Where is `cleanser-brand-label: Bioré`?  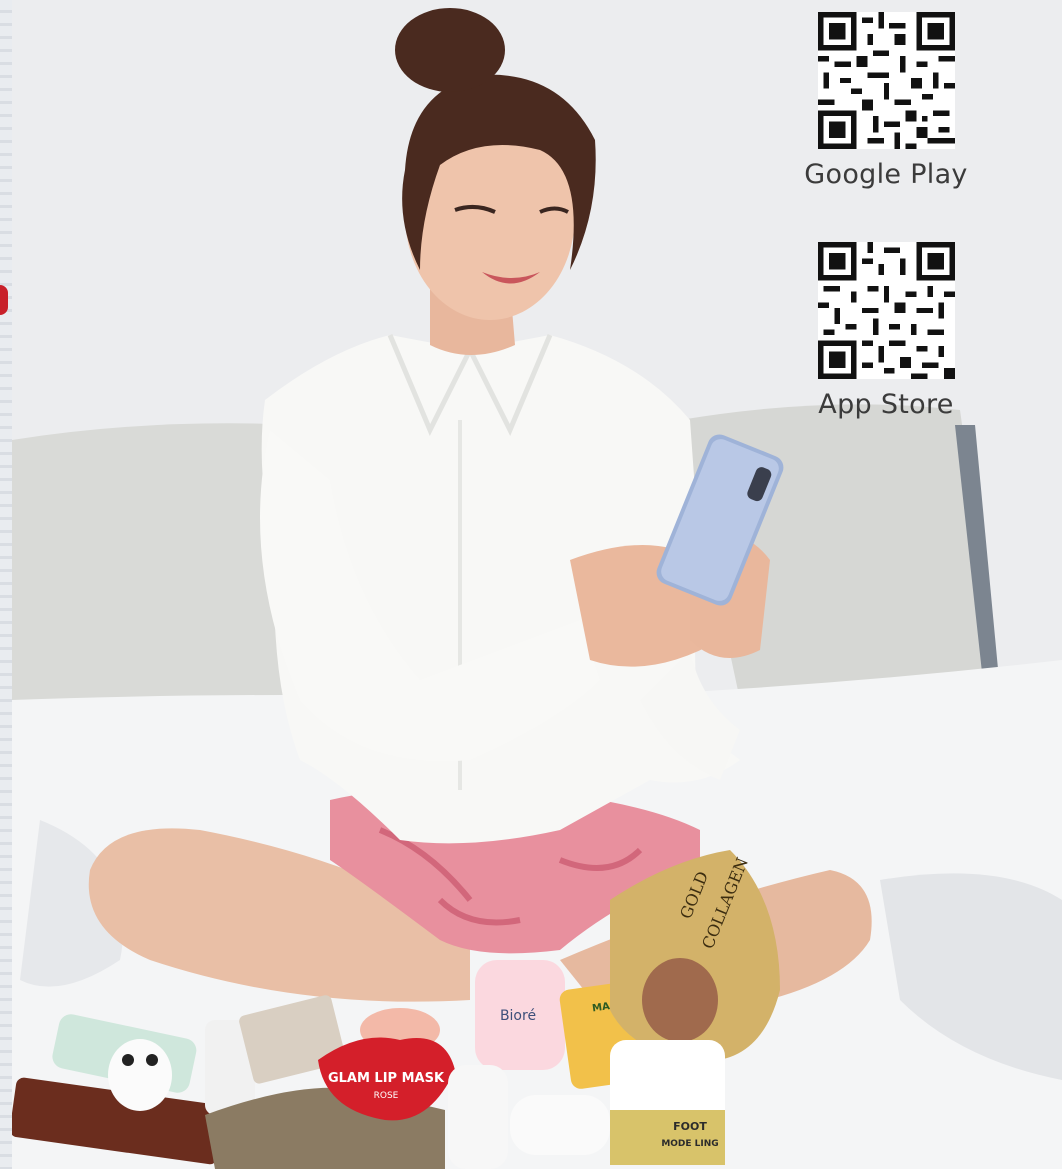
cleanser-brand-label: Bioré is located at coordinates (518, 1016).